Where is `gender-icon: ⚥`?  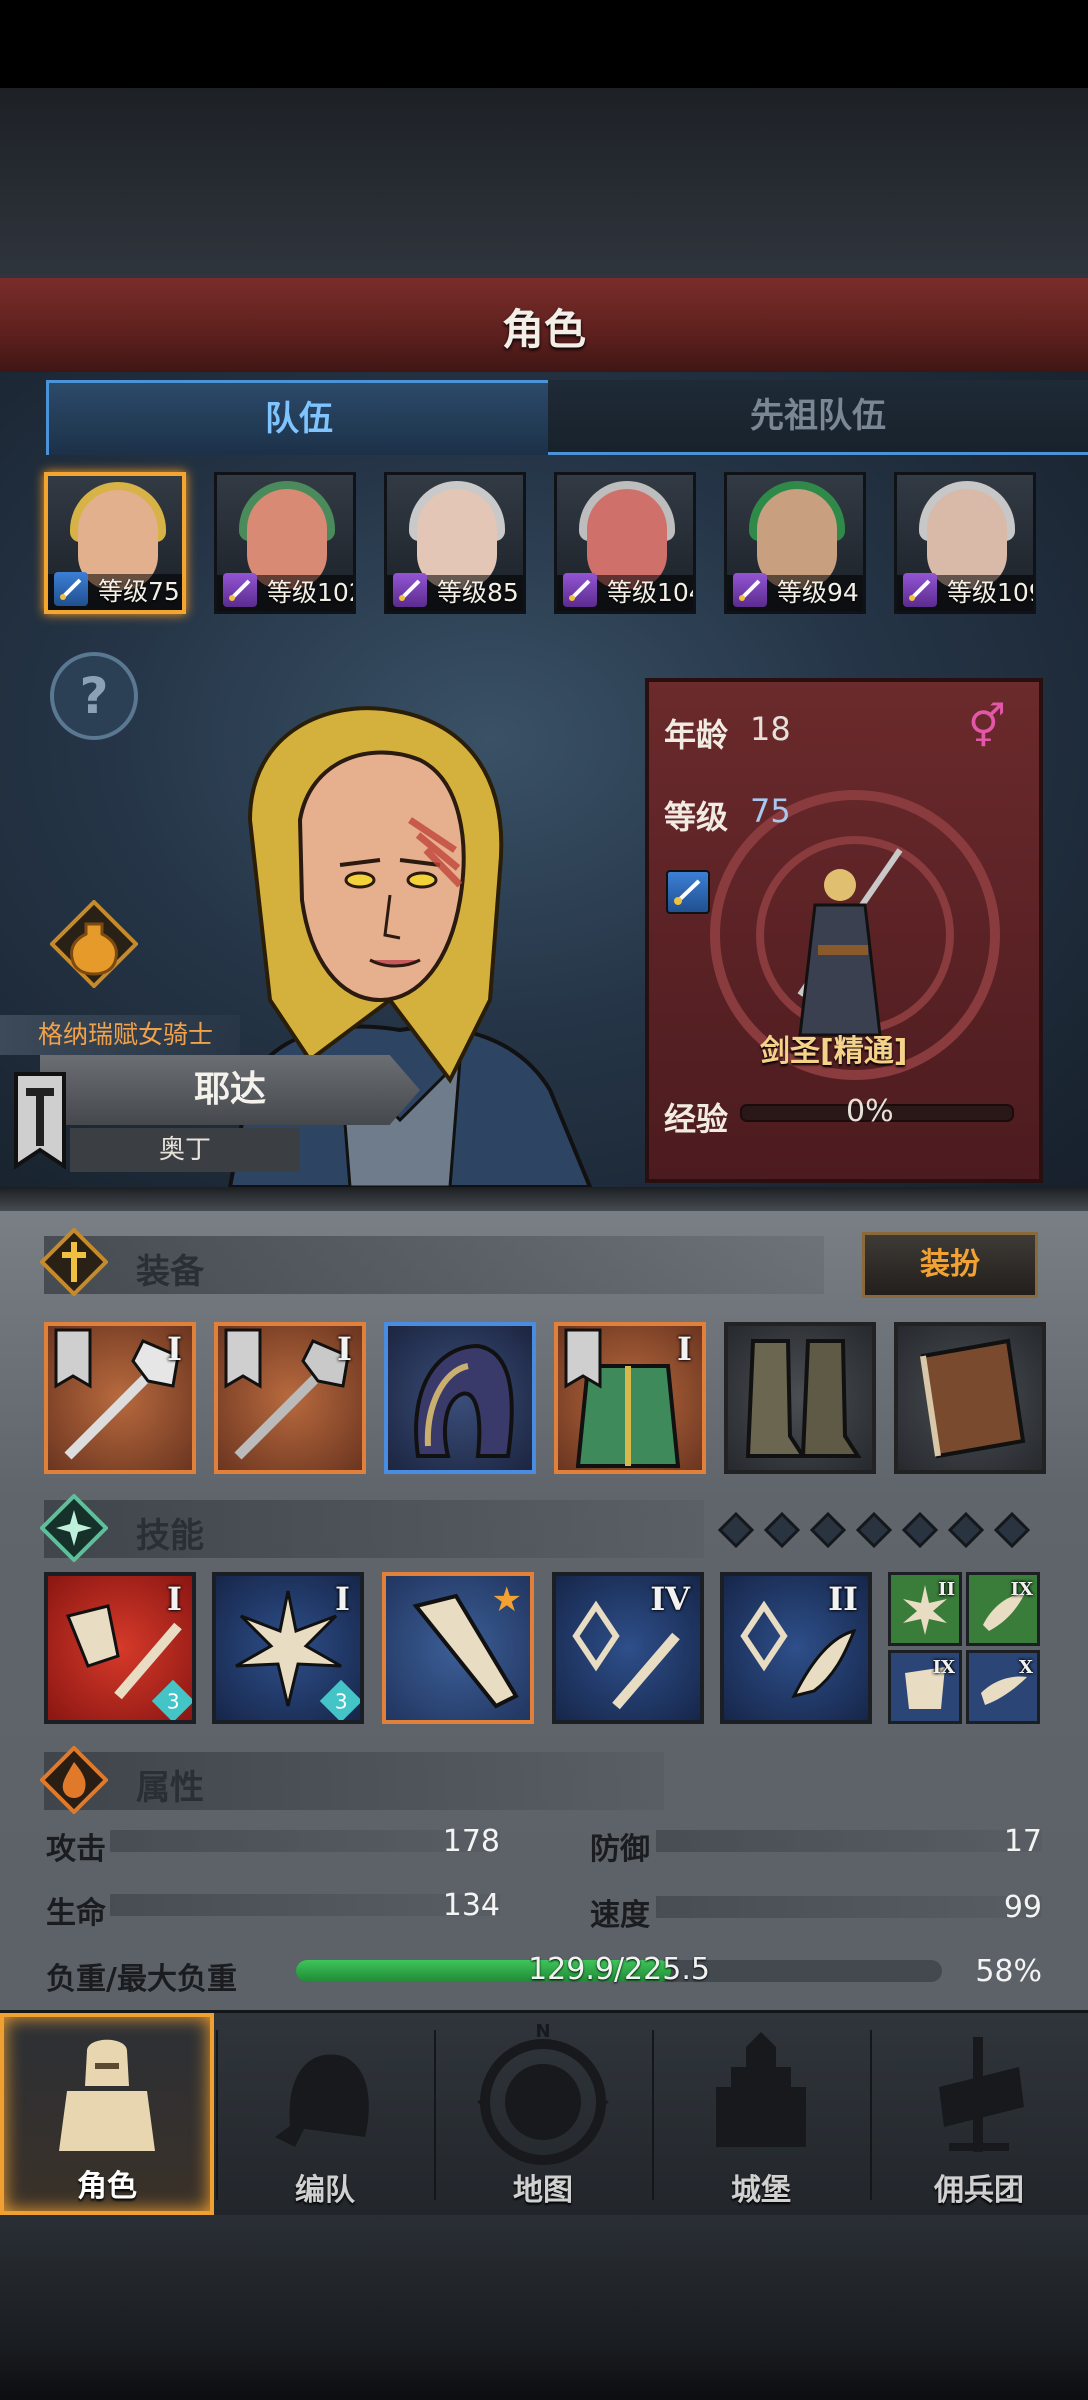
gender-icon: ⚥ is located at coordinates (987, 726).